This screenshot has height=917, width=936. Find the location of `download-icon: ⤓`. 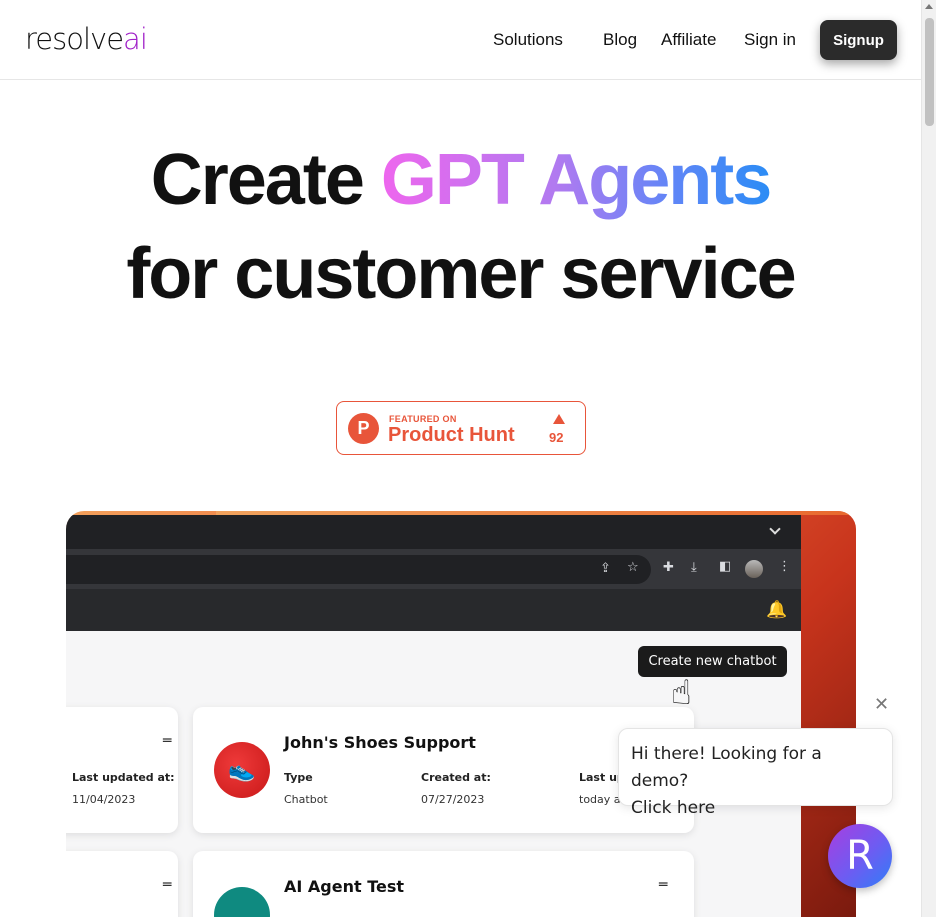

download-icon: ⤓ is located at coordinates (694, 567).